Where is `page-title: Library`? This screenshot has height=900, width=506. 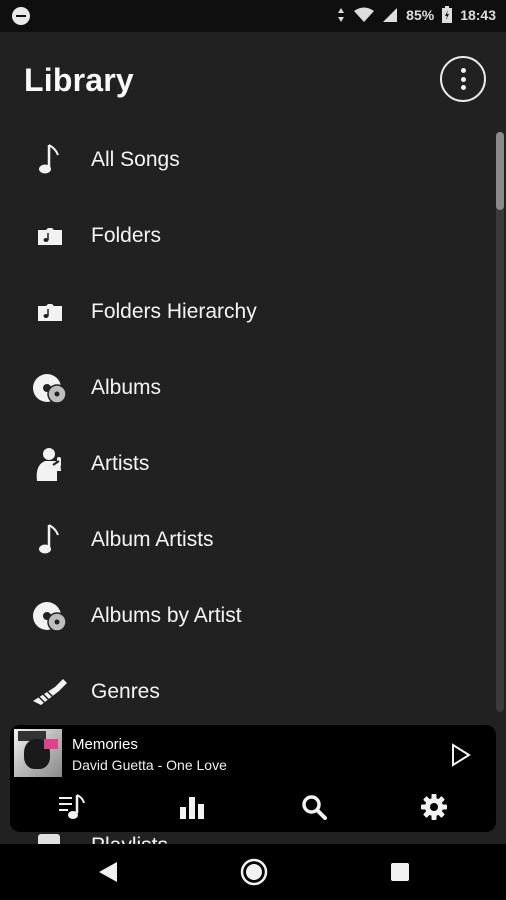 page-title: Library is located at coordinates (79, 80).